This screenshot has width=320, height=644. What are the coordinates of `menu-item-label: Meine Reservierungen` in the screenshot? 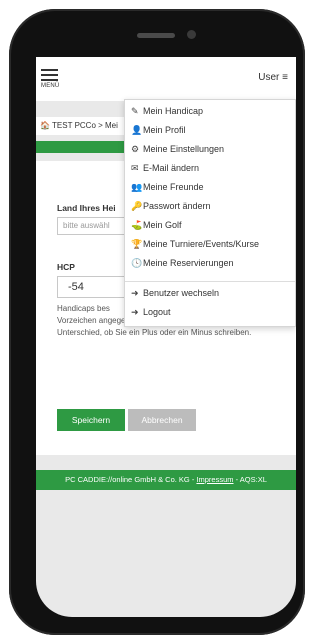 It's located at (188, 263).